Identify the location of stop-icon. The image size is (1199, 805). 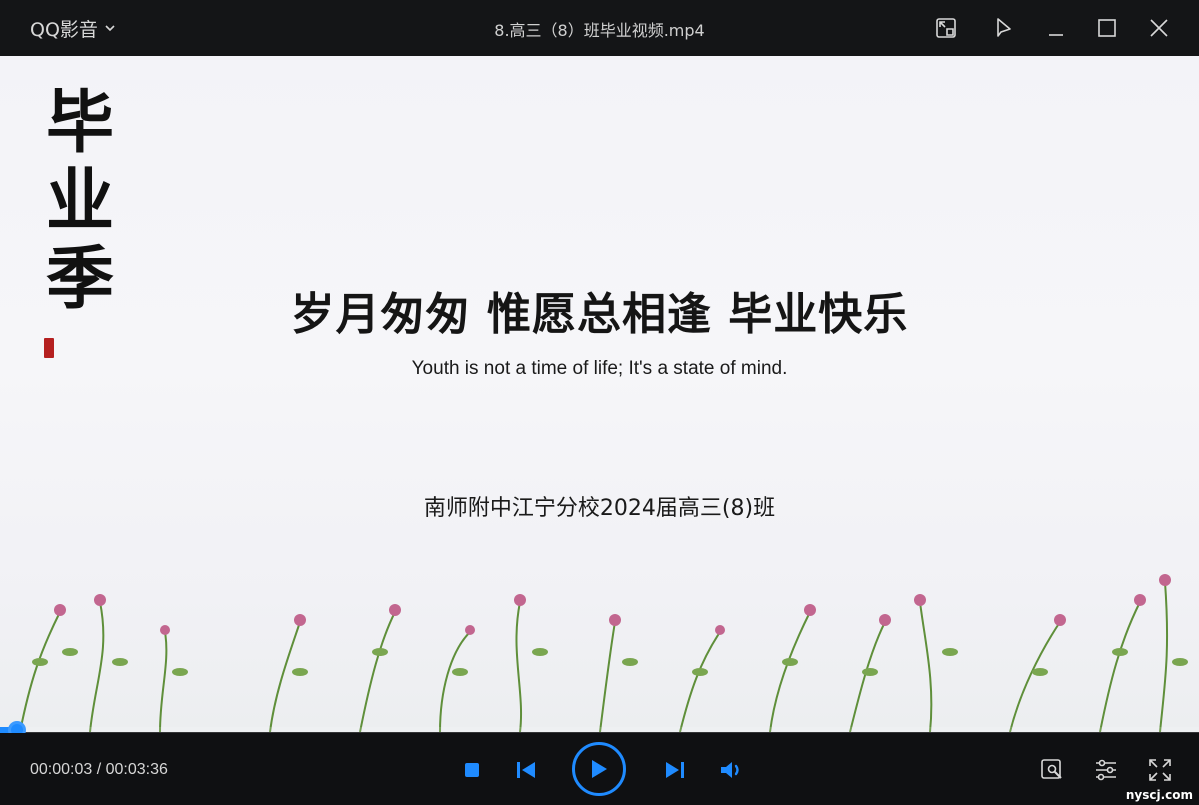
(472, 770).